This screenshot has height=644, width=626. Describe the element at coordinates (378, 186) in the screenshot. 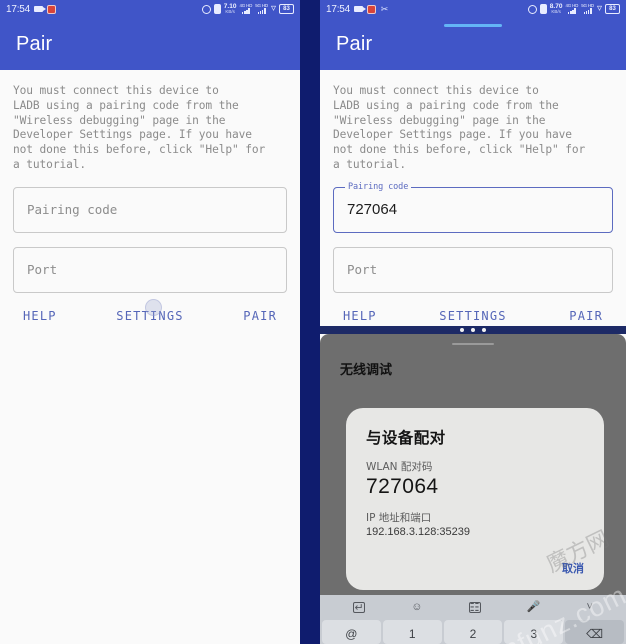

I see `pairing-code-label: Pairing code` at that location.